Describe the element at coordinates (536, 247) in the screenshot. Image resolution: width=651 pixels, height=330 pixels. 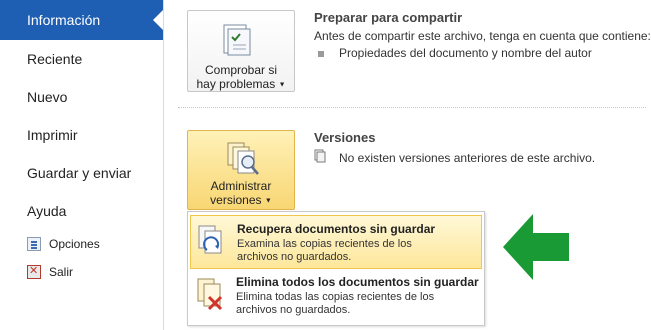
I see `green-arrow-left-icon` at that location.